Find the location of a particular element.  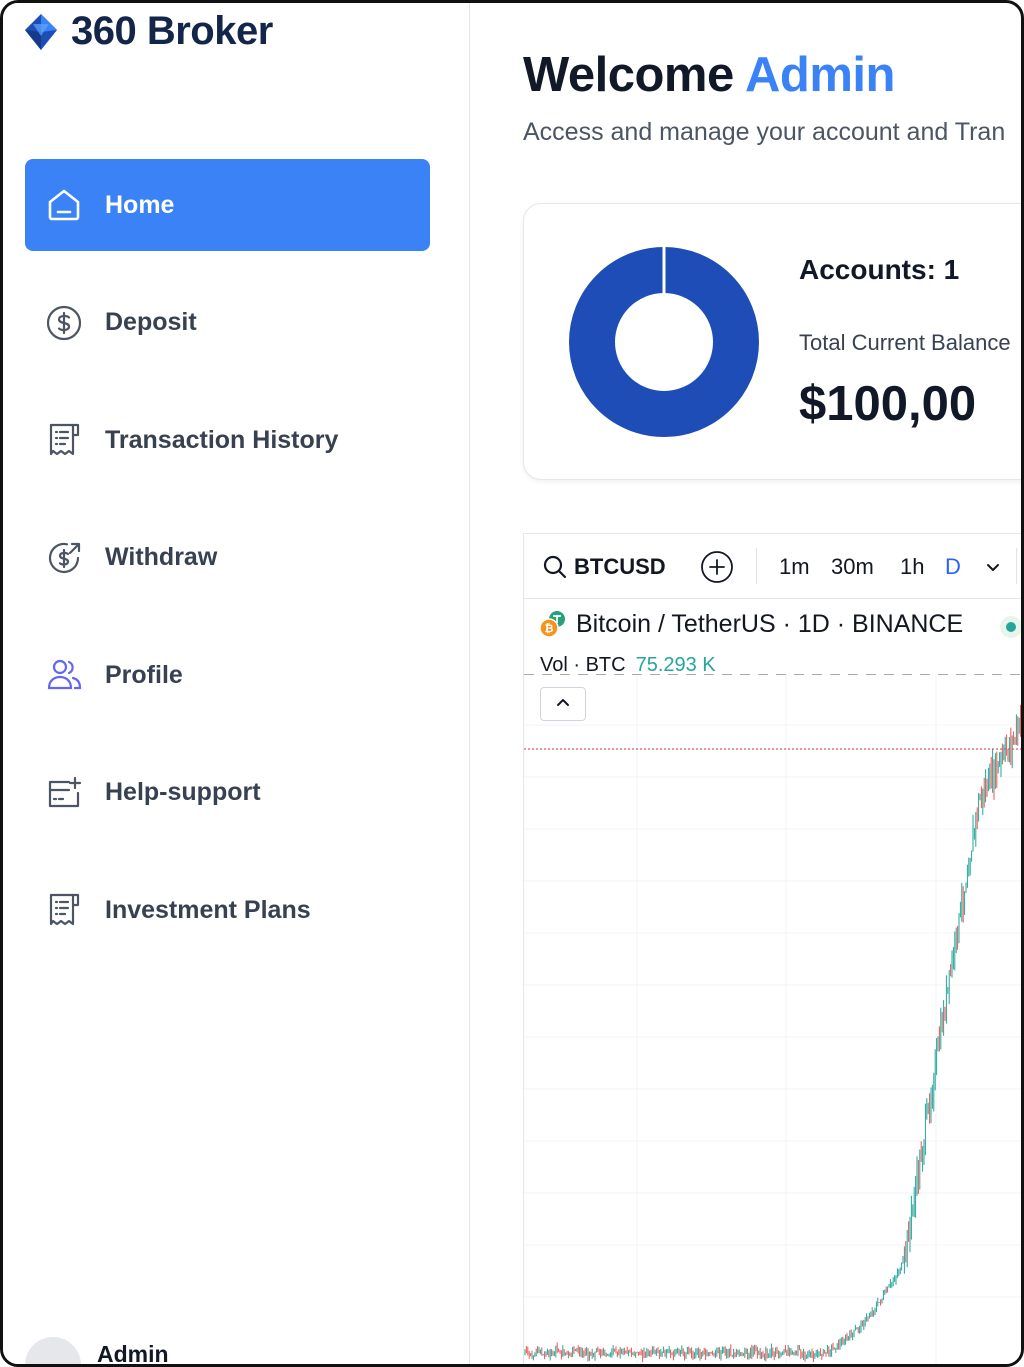

dollar-circle-icon is located at coordinates (64, 322).